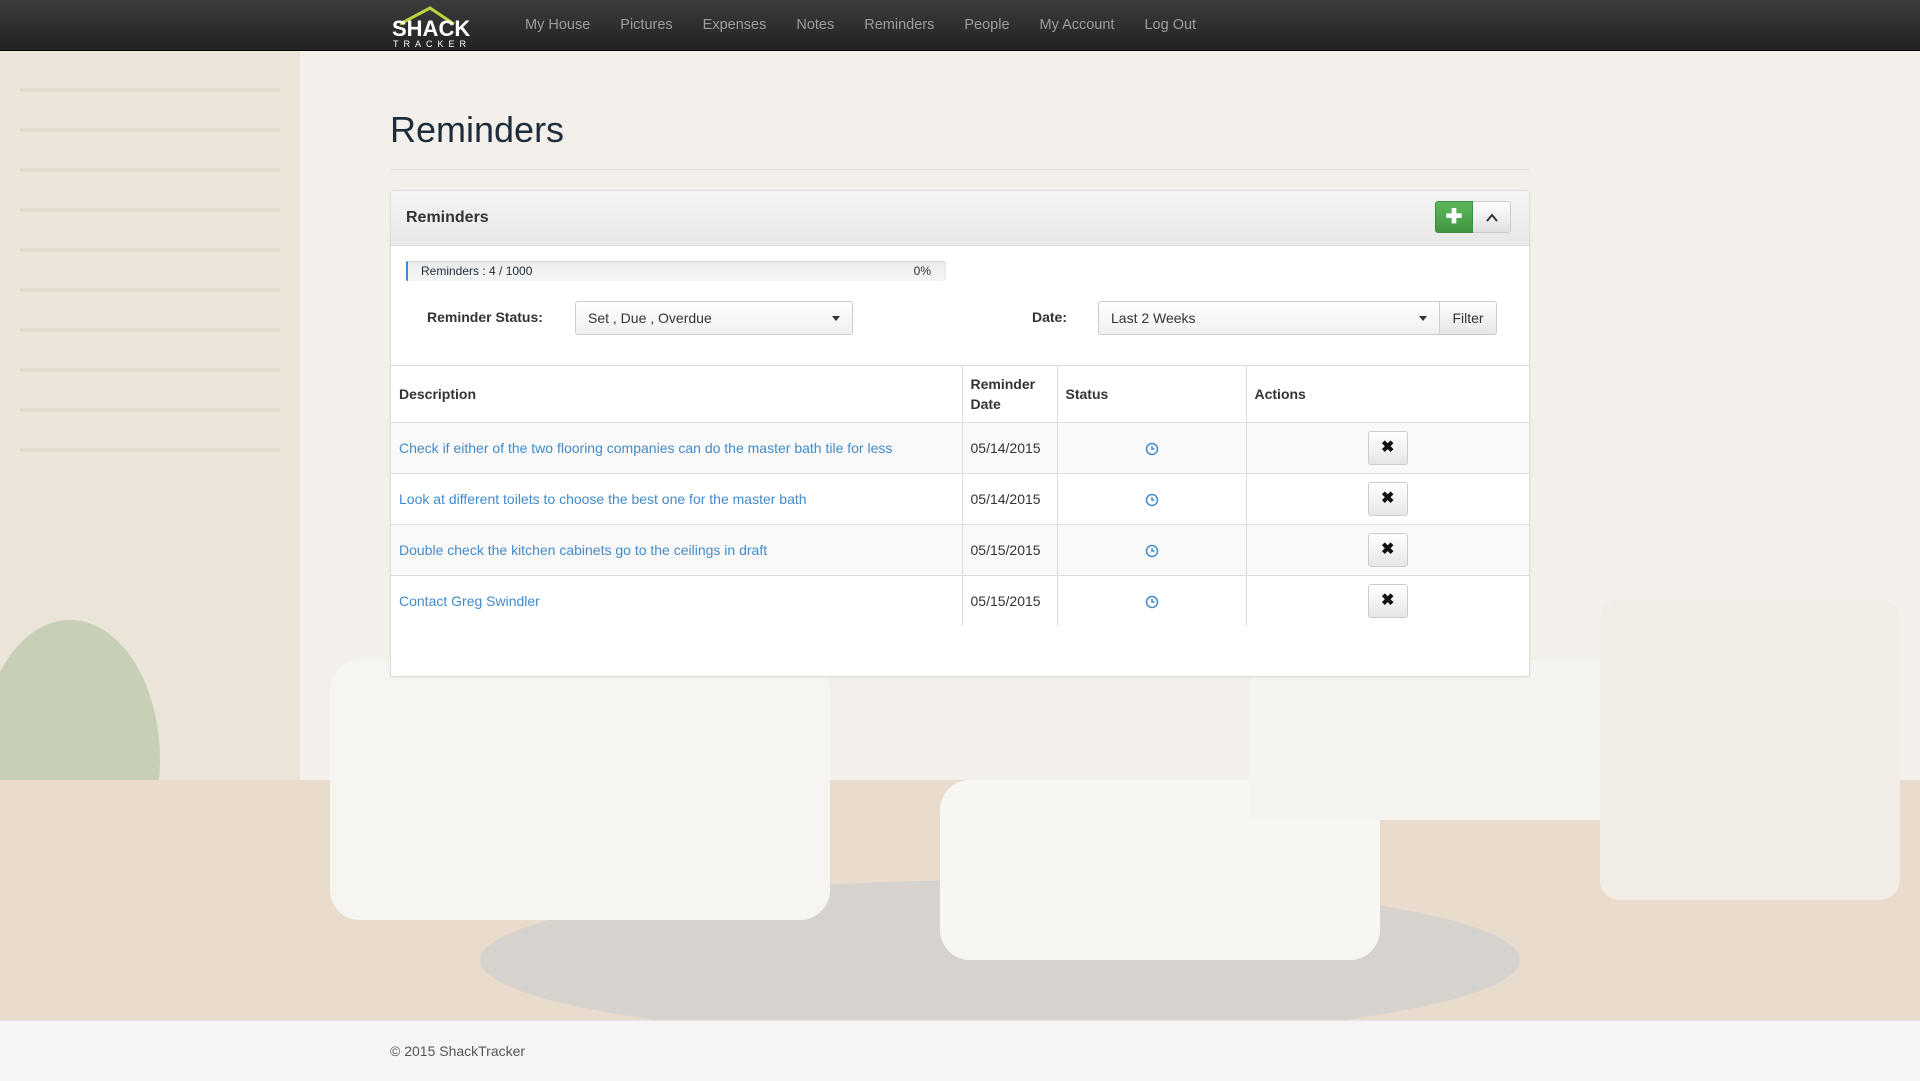 The height and width of the screenshot is (1081, 1920). I want to click on progress-fill, so click(407, 271).